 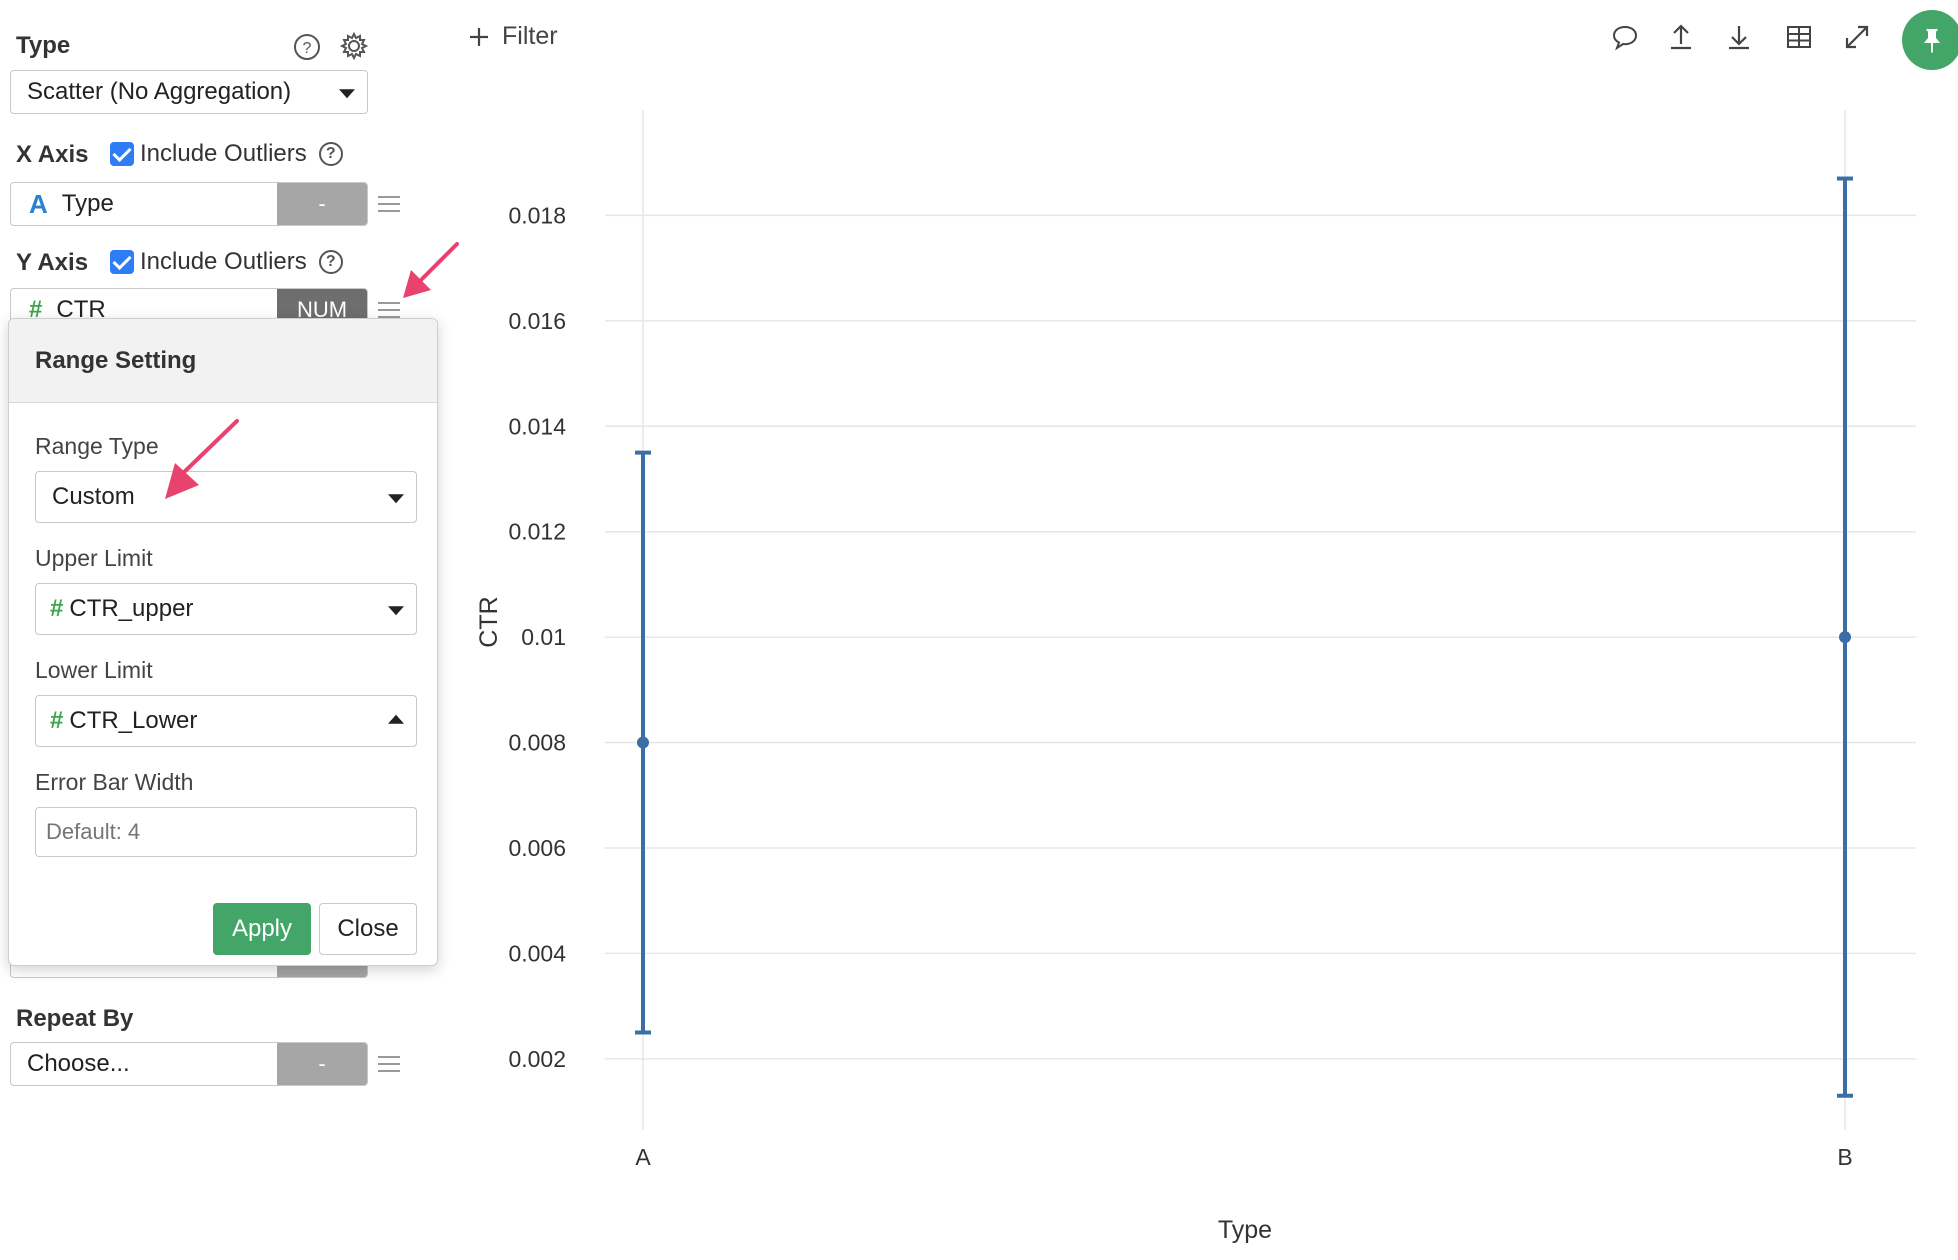 What do you see at coordinates (75, 1018) in the screenshot?
I see `repeat-by-label: Repeat By` at bounding box center [75, 1018].